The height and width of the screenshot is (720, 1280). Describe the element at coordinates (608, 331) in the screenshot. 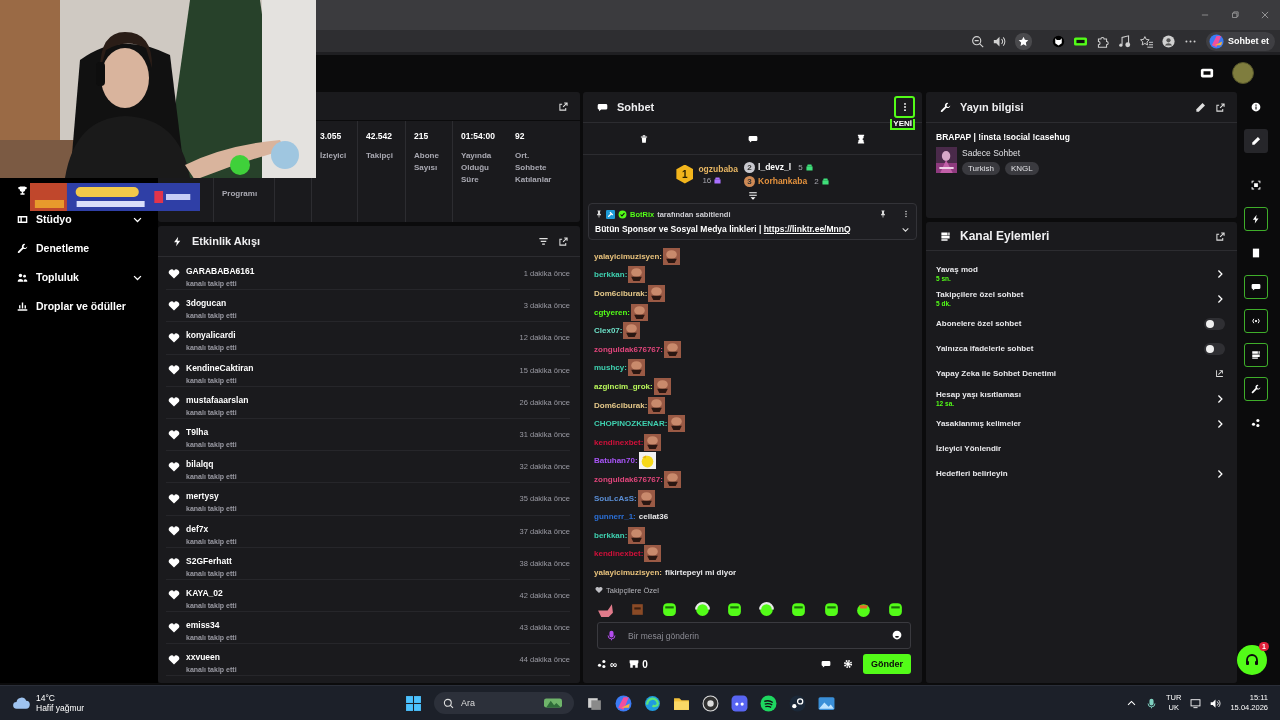

I see `username: Clex07:` at that location.